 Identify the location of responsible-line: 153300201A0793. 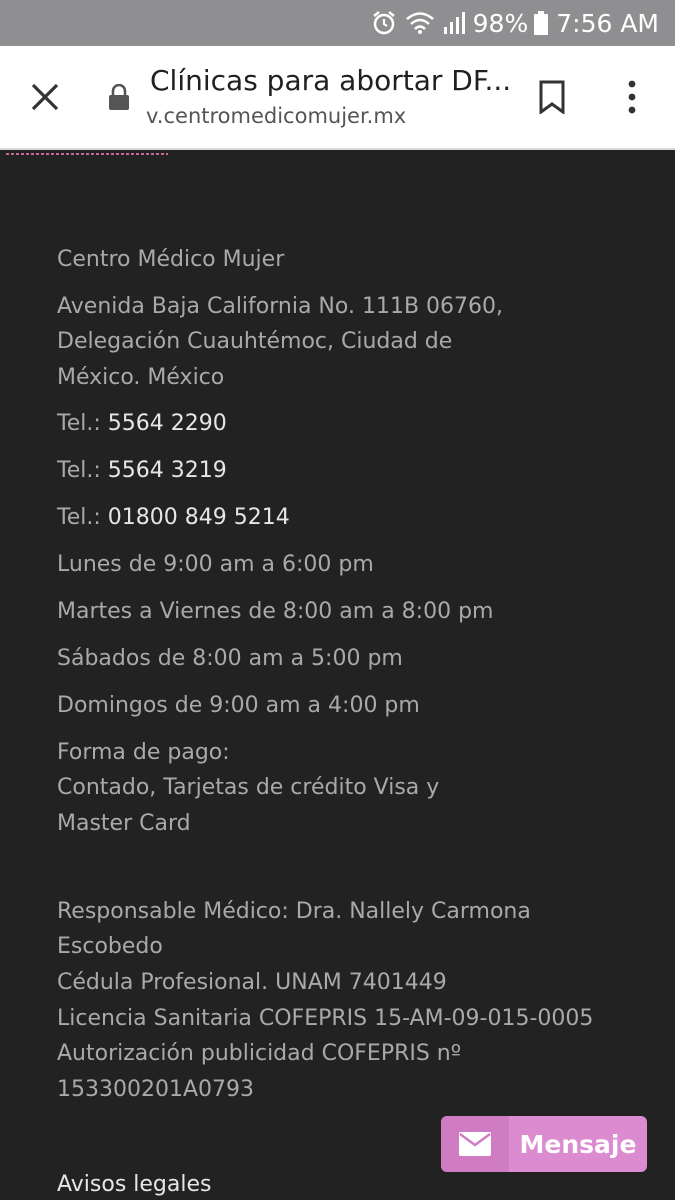
(156, 1089).